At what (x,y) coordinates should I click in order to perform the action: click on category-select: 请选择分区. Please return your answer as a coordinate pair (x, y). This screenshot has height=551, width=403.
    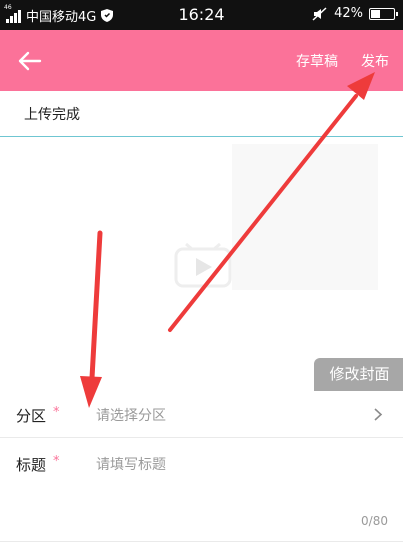
    Looking at the image, I should click on (131, 415).